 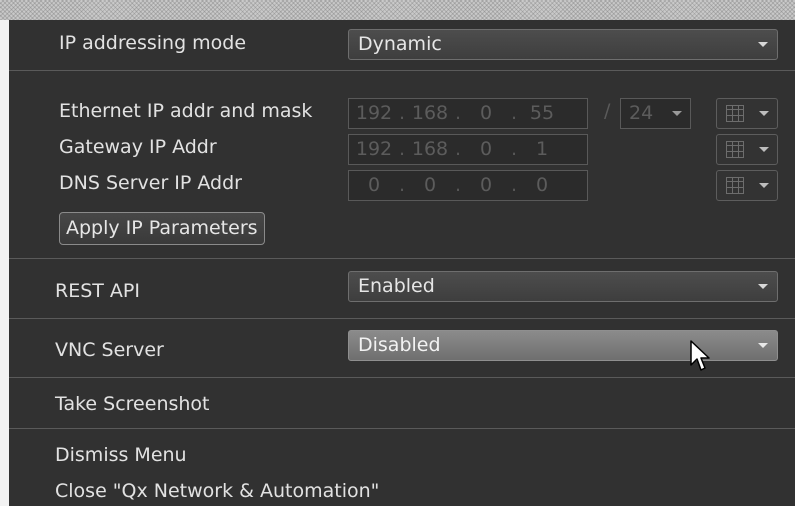 What do you see at coordinates (747, 149) in the screenshot?
I see `gateway-keypad-button` at bounding box center [747, 149].